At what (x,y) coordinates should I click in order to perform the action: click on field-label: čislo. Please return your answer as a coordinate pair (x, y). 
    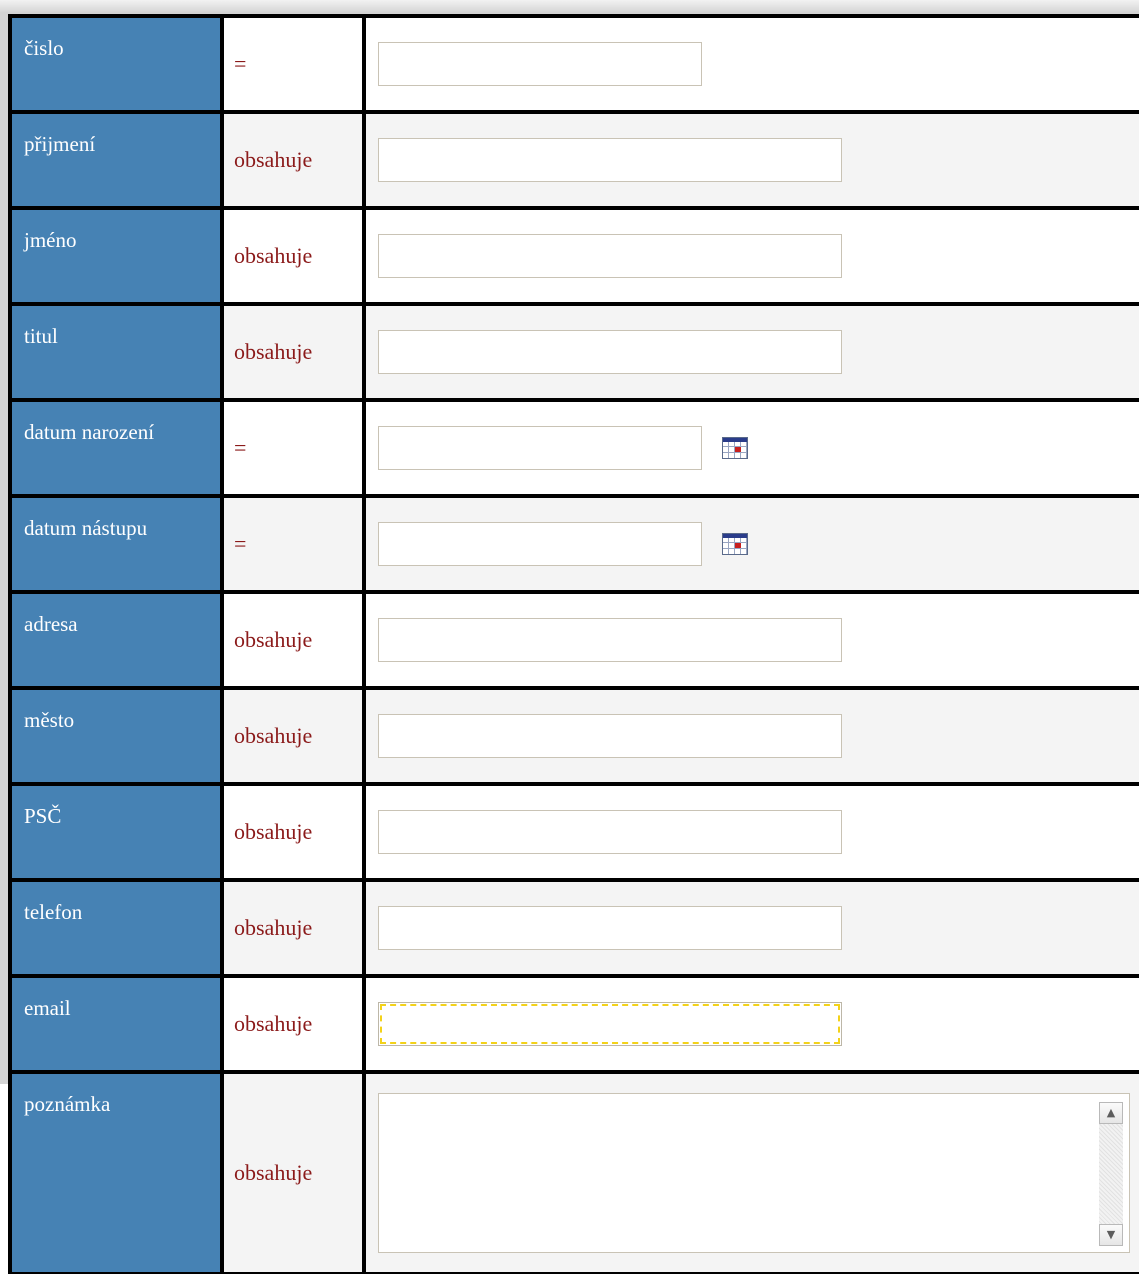
    Looking at the image, I should click on (116, 62).